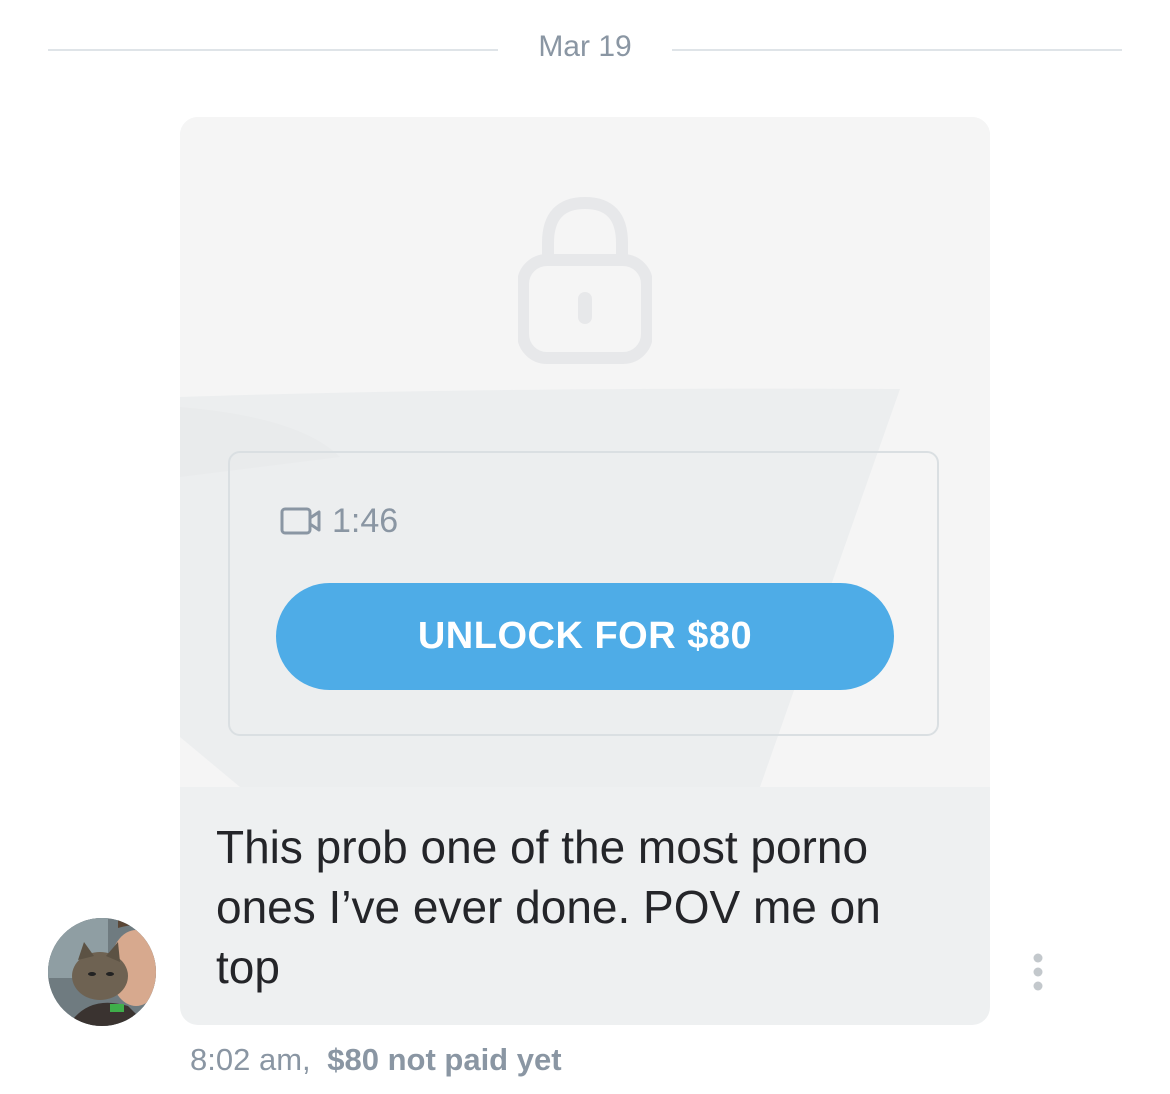 Image resolution: width=1170 pixels, height=1094 pixels. I want to click on more-vertical-icon, so click(1038, 972).